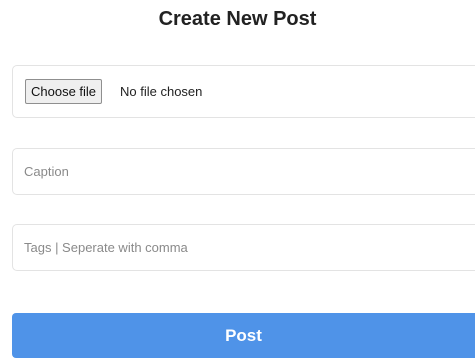  I want to click on file-upload-field: Choose file No file chosen, so click(243, 91).